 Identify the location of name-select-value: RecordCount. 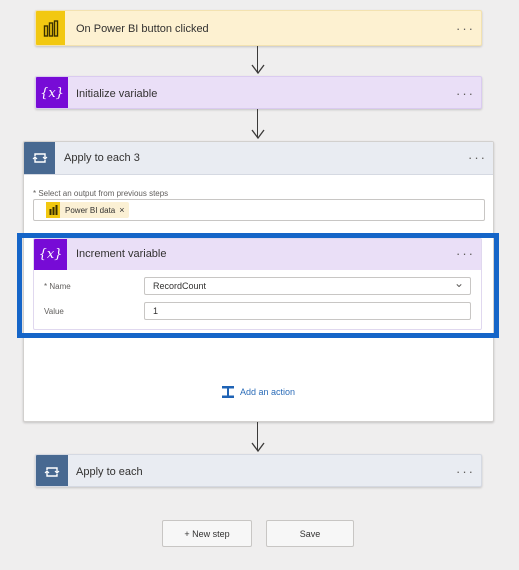
(180, 286).